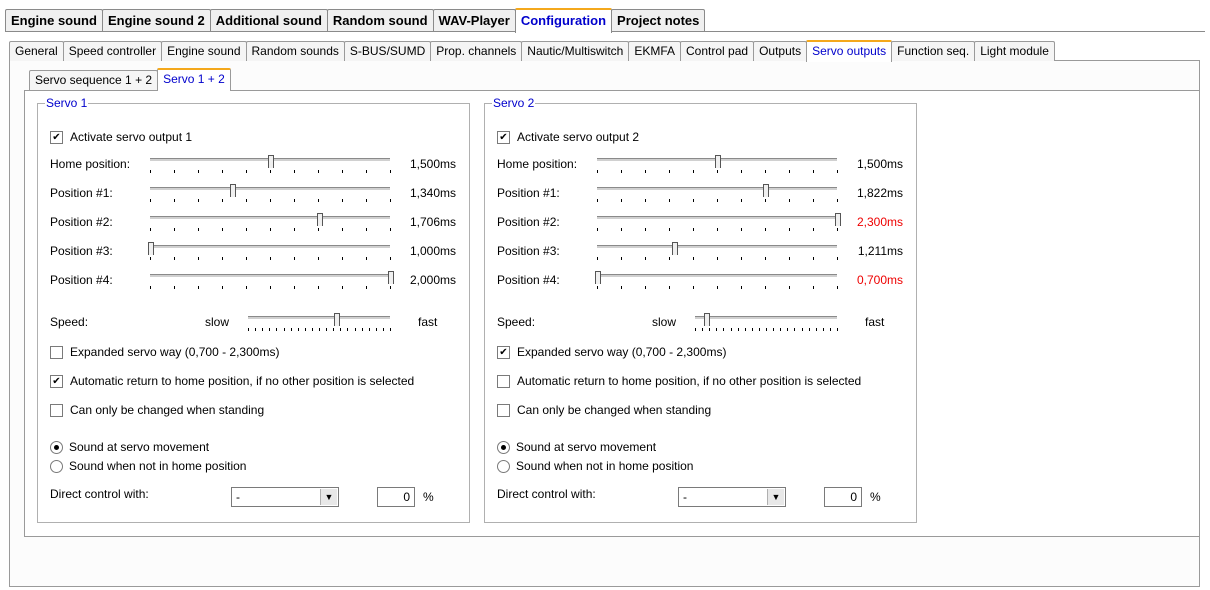 The width and height of the screenshot is (1210, 590). What do you see at coordinates (717, 194) in the screenshot?
I see `servo2-pos1-slider` at bounding box center [717, 194].